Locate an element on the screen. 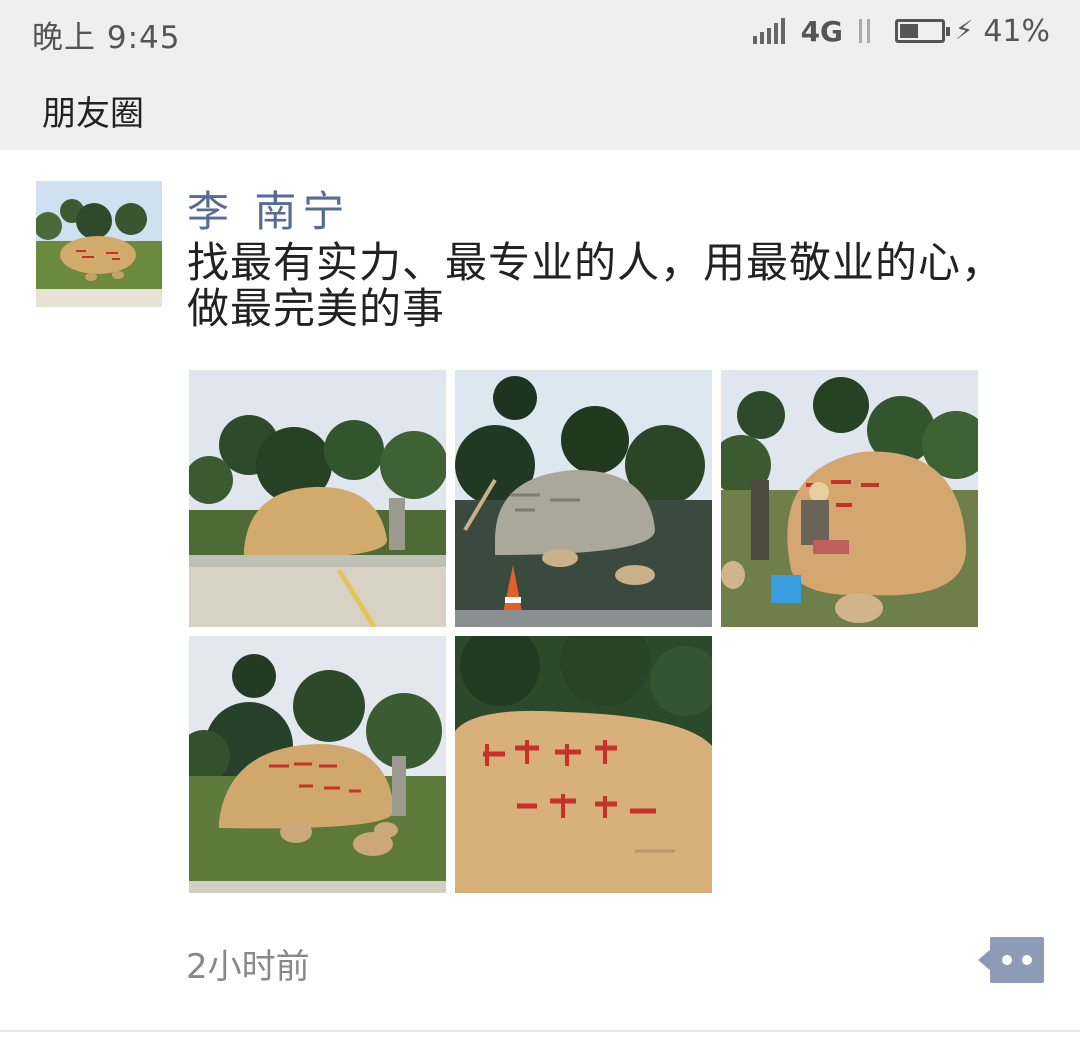  status-time: 晚上 9:45 is located at coordinates (106, 38).